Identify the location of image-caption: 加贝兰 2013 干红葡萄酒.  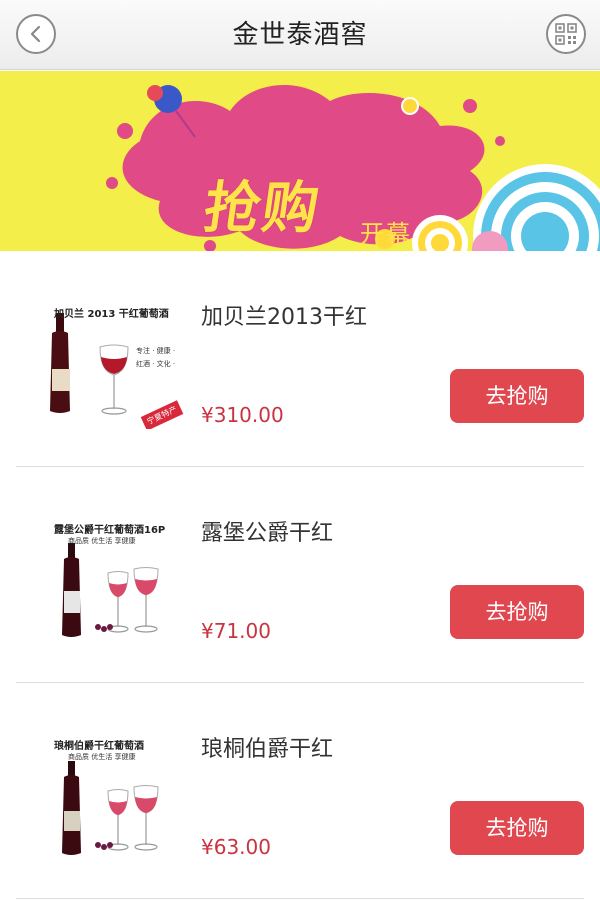
(111, 314).